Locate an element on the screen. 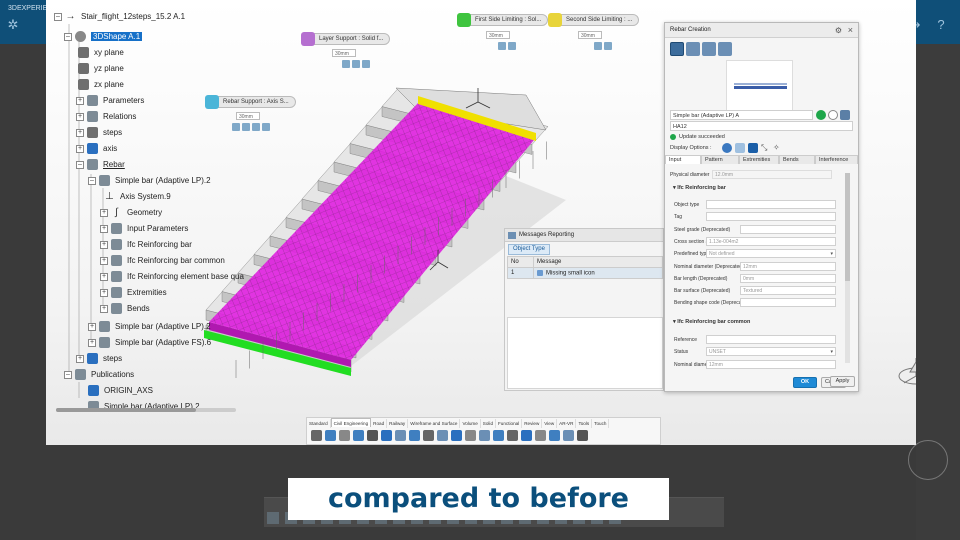 This screenshot has width=960, height=540. object-type-tab: Object Type is located at coordinates (529, 249).